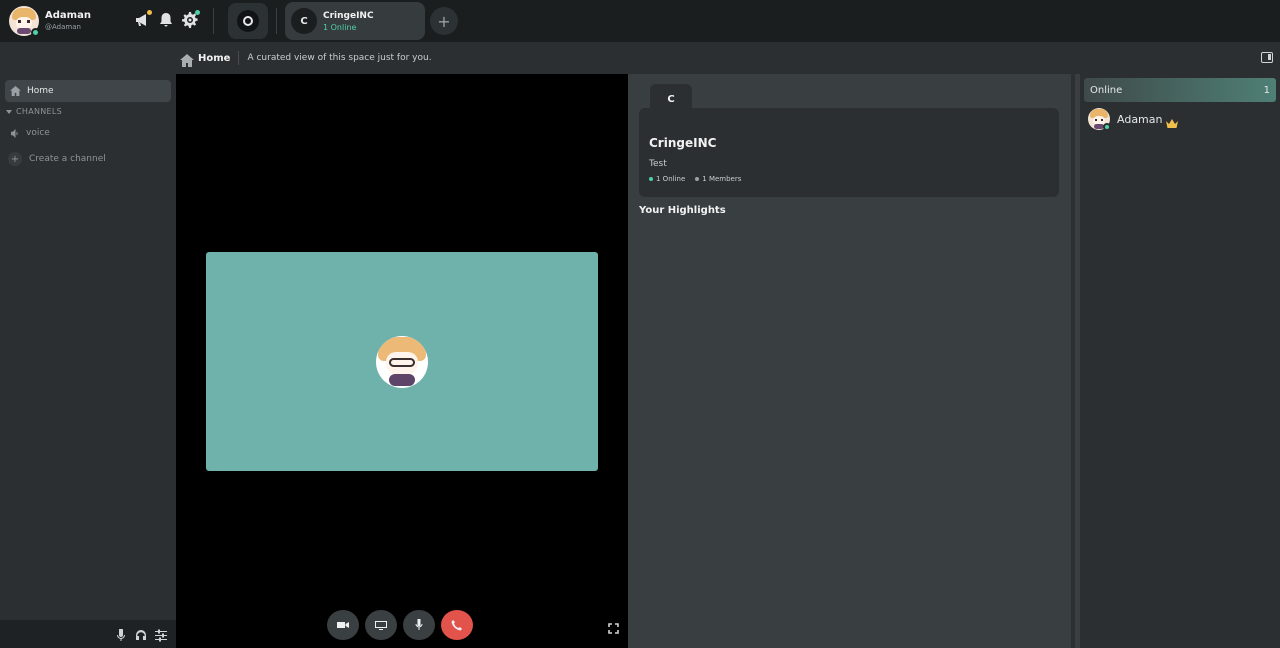 The width and height of the screenshot is (1280, 648). I want to click on gear-icon, so click(190, 20).